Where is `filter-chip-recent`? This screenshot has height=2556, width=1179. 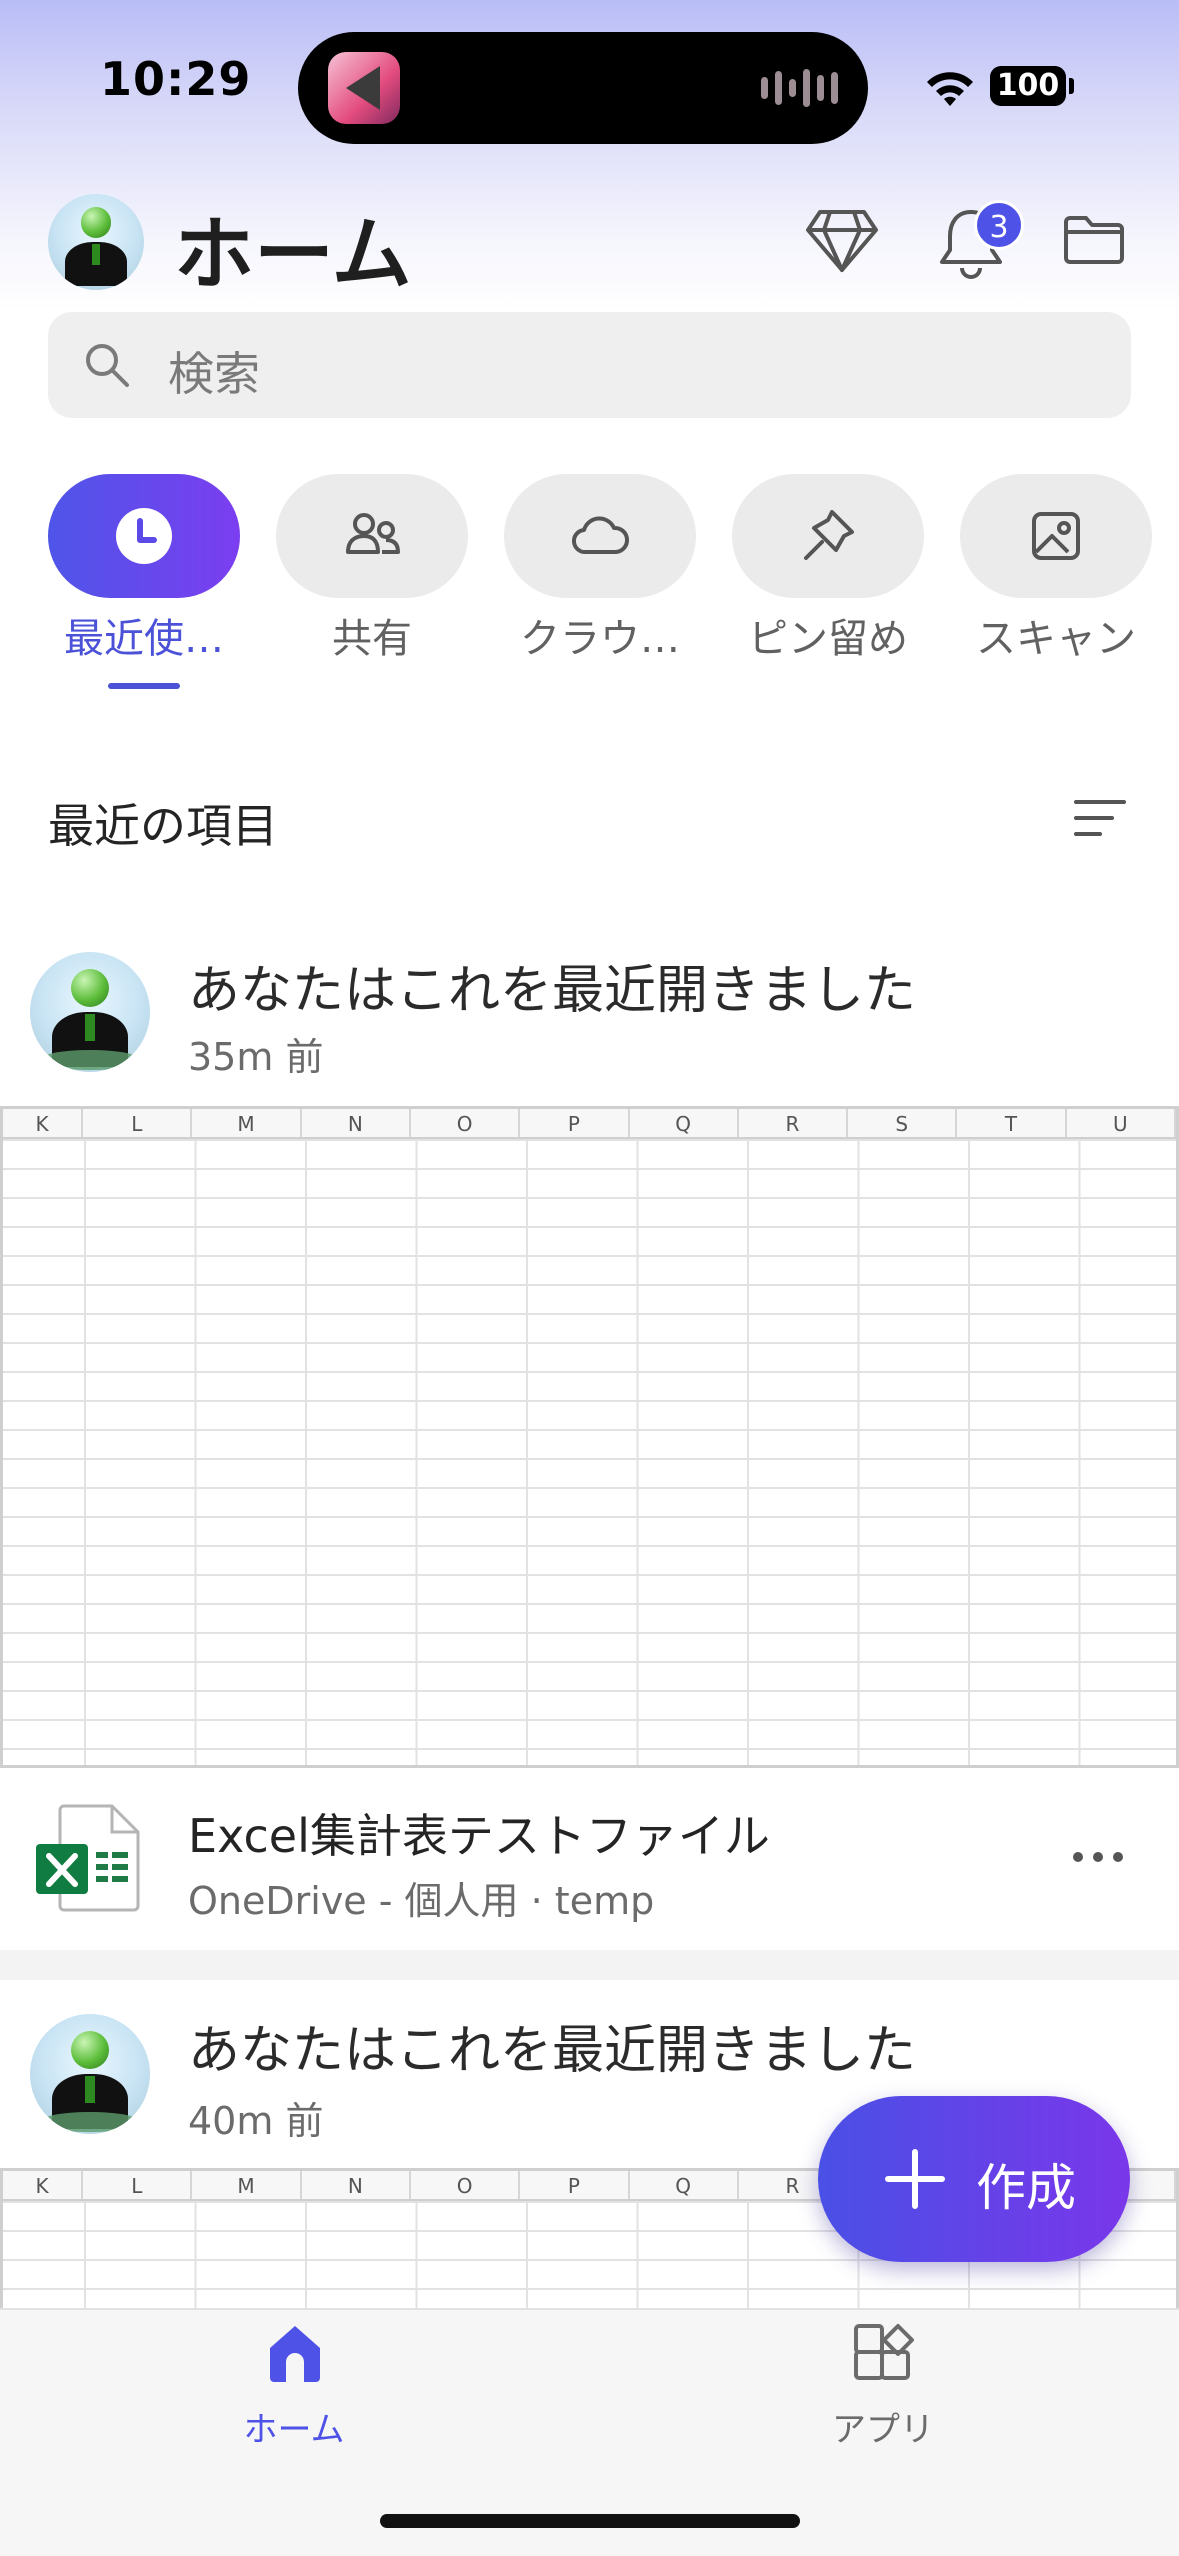
filter-chip-recent is located at coordinates (144, 536).